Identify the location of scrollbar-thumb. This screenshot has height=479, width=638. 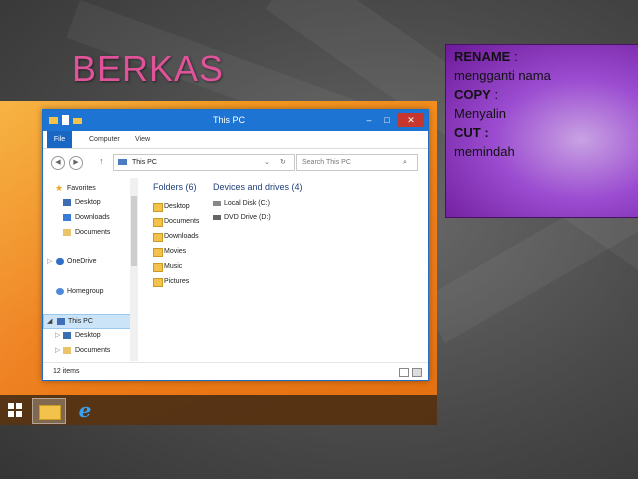
(134, 231).